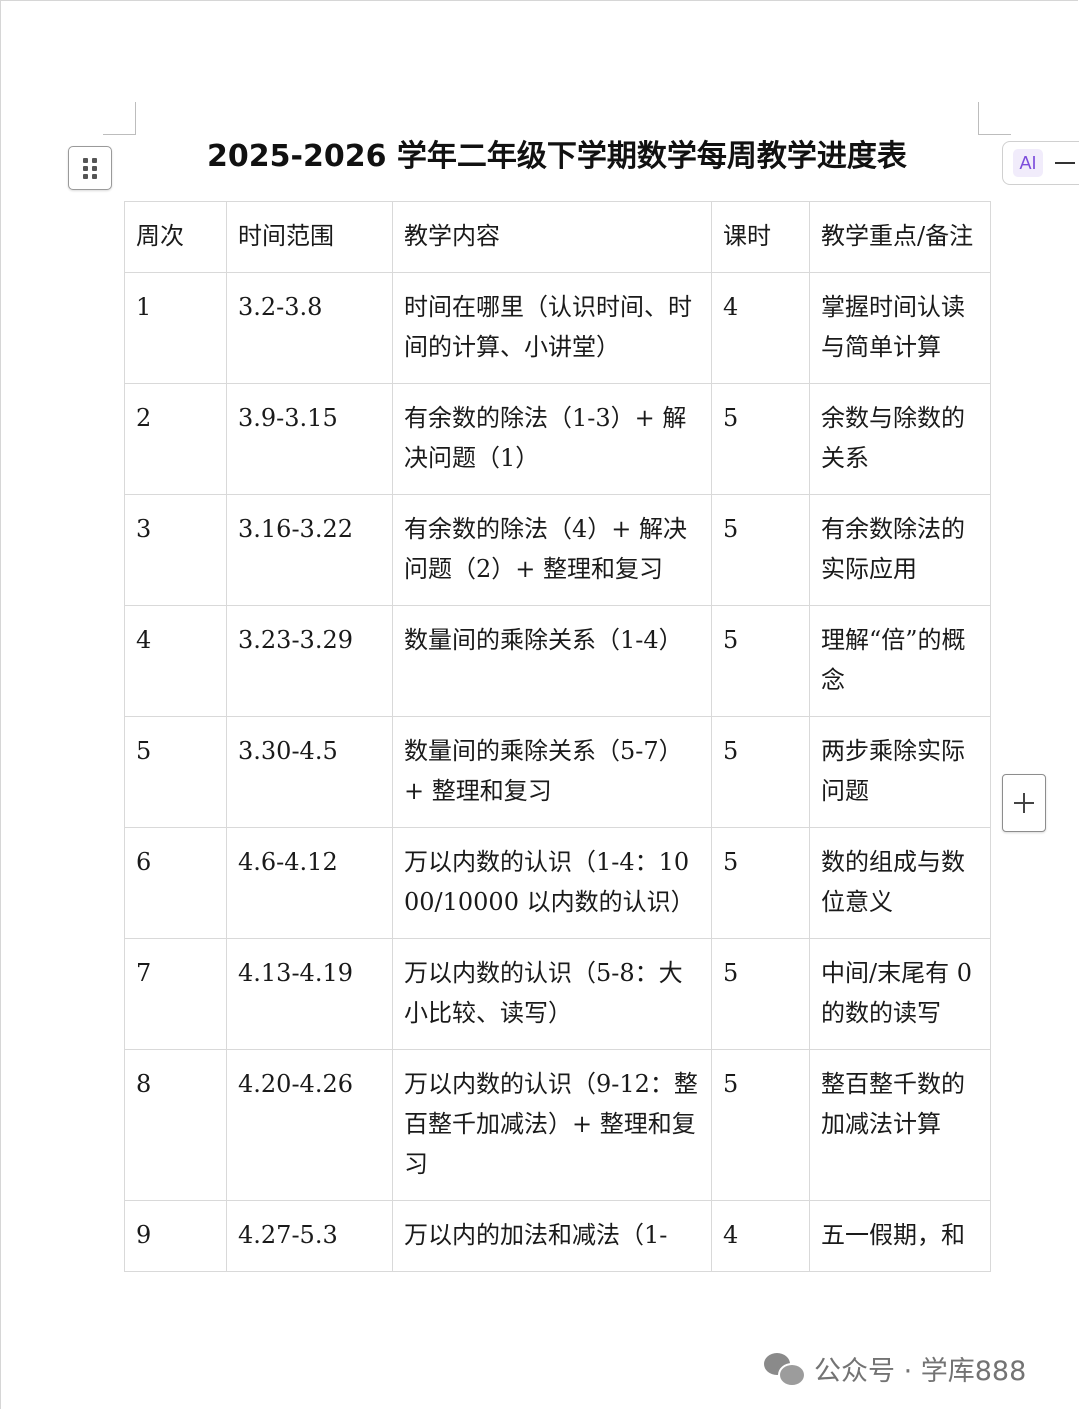 The height and width of the screenshot is (1410, 1079). Describe the element at coordinates (900, 883) in the screenshot. I see `cell-notes: 数的组成与数位意义` at that location.